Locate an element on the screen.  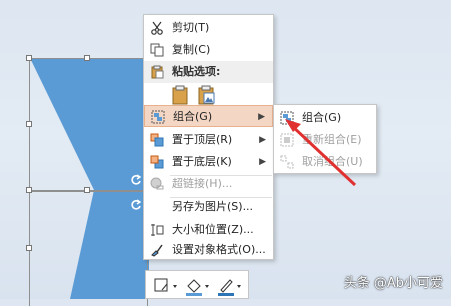
shape-style-icon is located at coordinates (166, 286).